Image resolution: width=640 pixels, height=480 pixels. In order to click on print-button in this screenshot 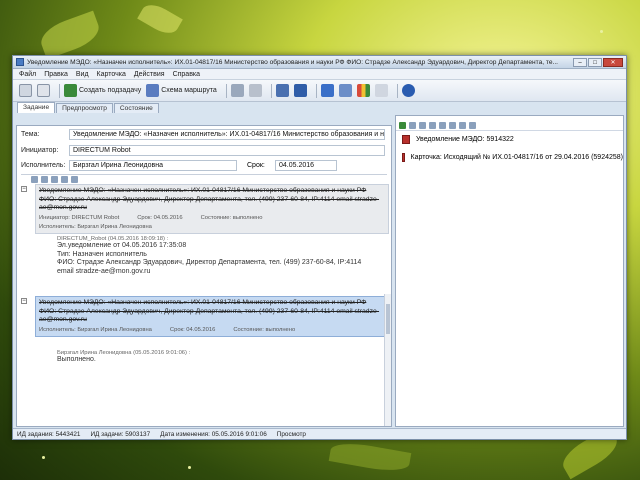, I will do `click(282, 91)`.